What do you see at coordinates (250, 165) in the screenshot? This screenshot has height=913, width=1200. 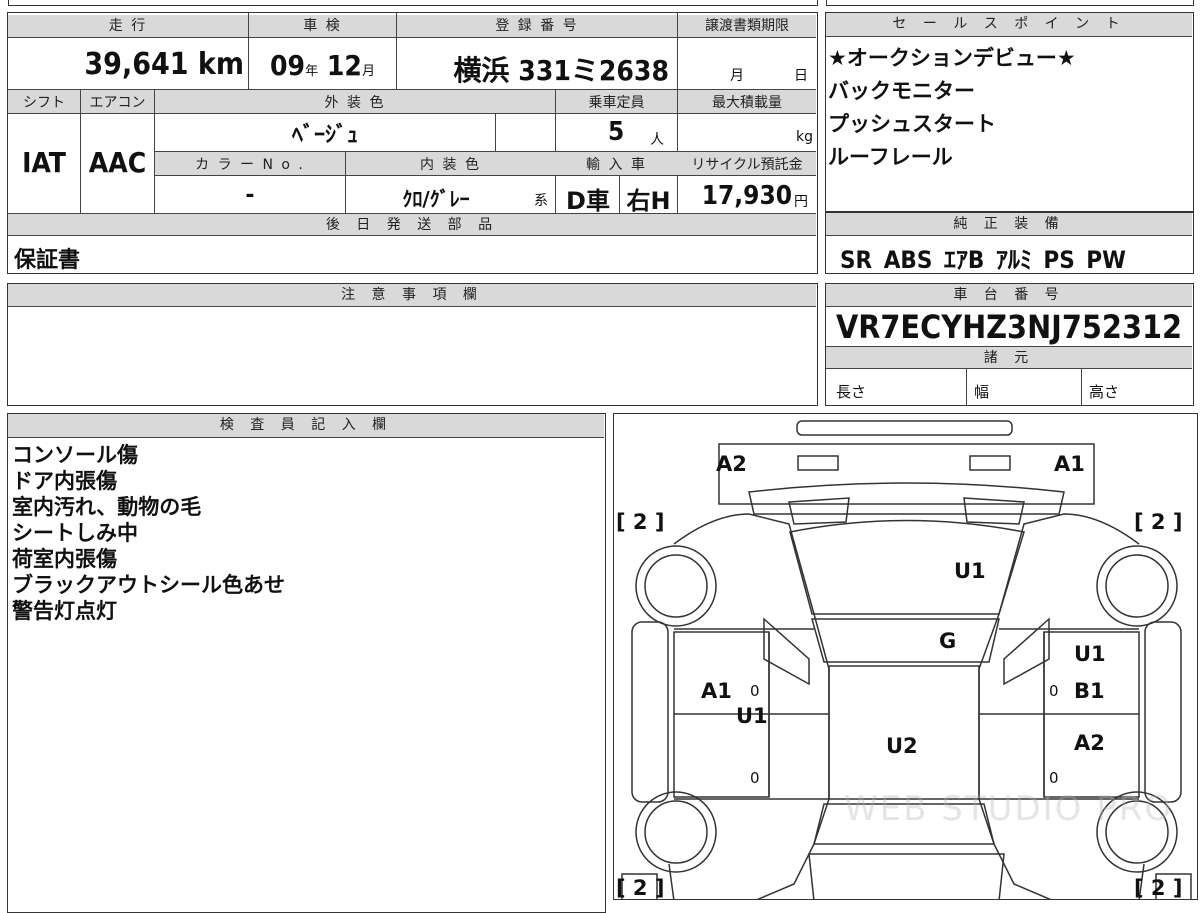 I see `color-no-label: カ ラ ー N o .` at bounding box center [250, 165].